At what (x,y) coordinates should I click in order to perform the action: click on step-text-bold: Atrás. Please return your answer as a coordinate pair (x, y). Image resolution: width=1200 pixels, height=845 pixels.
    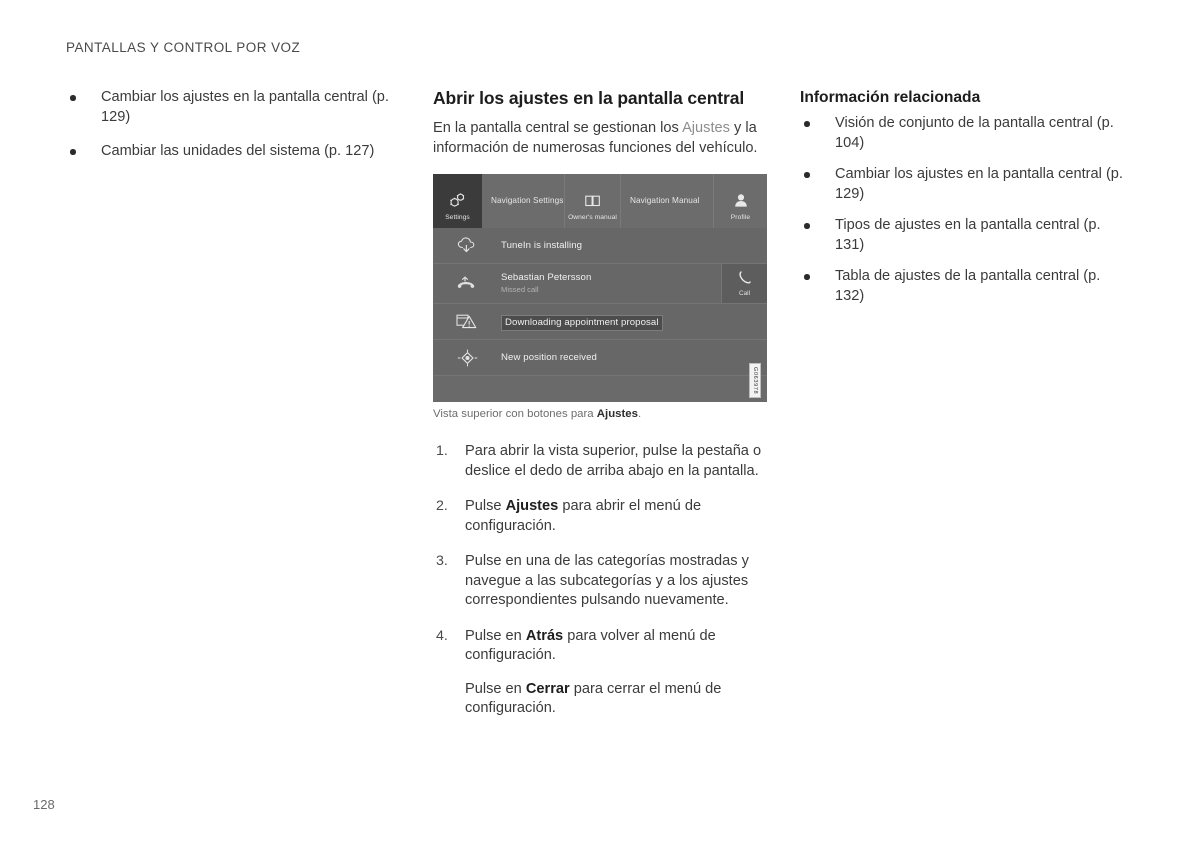
    Looking at the image, I should click on (544, 635).